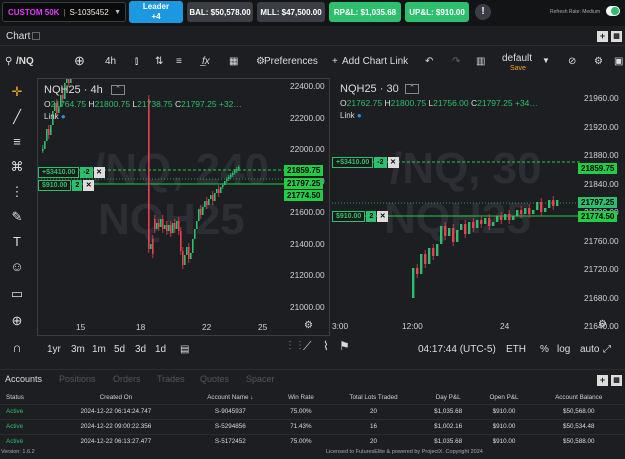  I want to click on session-selector: ETH, so click(516, 349).